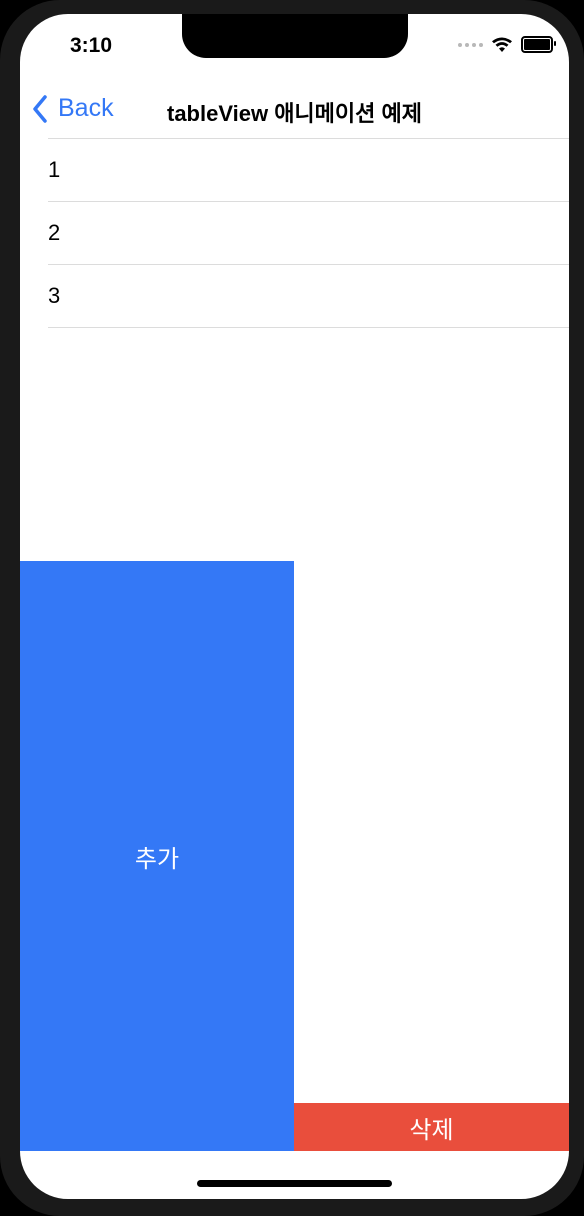  Describe the element at coordinates (294, 1183) in the screenshot. I see `home-indicator` at that location.